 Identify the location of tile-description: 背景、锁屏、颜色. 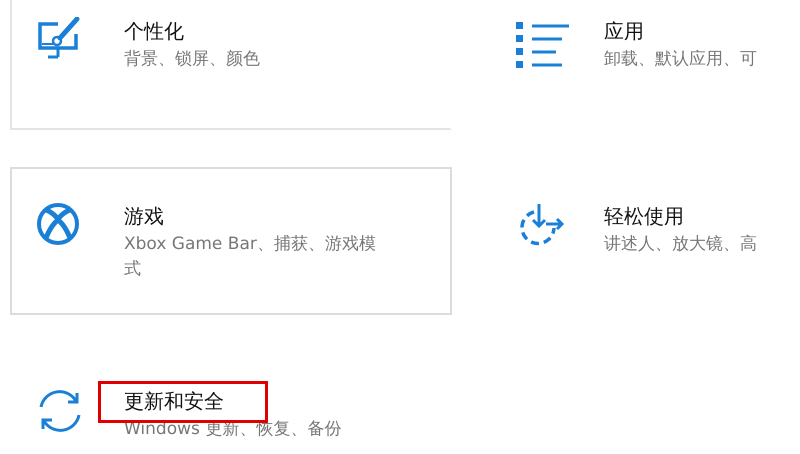
(192, 59).